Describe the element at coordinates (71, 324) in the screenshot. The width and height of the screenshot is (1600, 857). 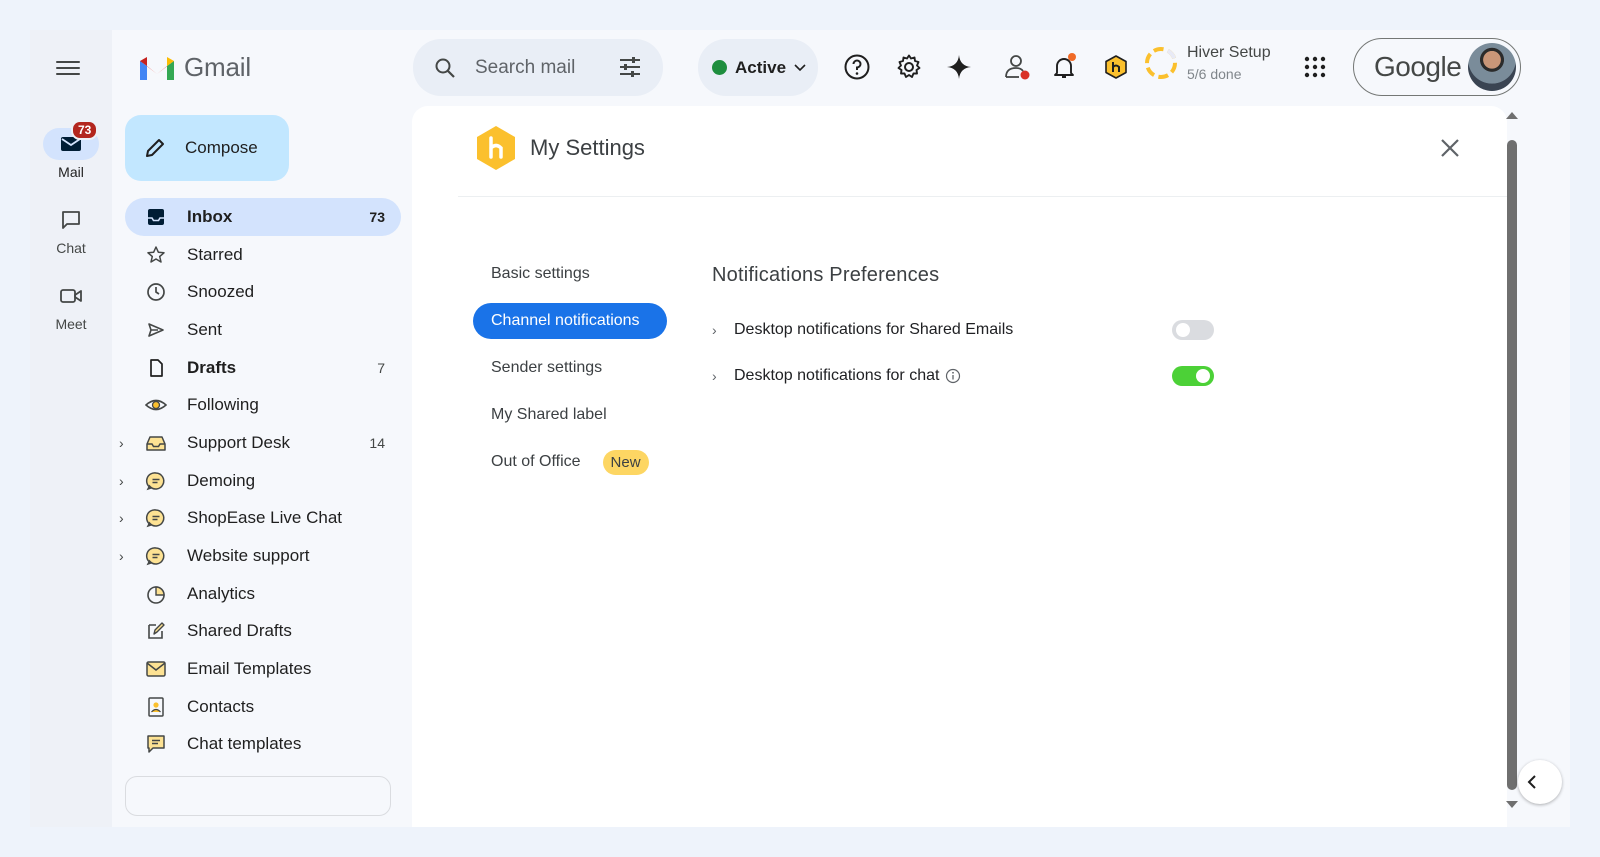
I see `rail-meet-label: Meet` at that location.